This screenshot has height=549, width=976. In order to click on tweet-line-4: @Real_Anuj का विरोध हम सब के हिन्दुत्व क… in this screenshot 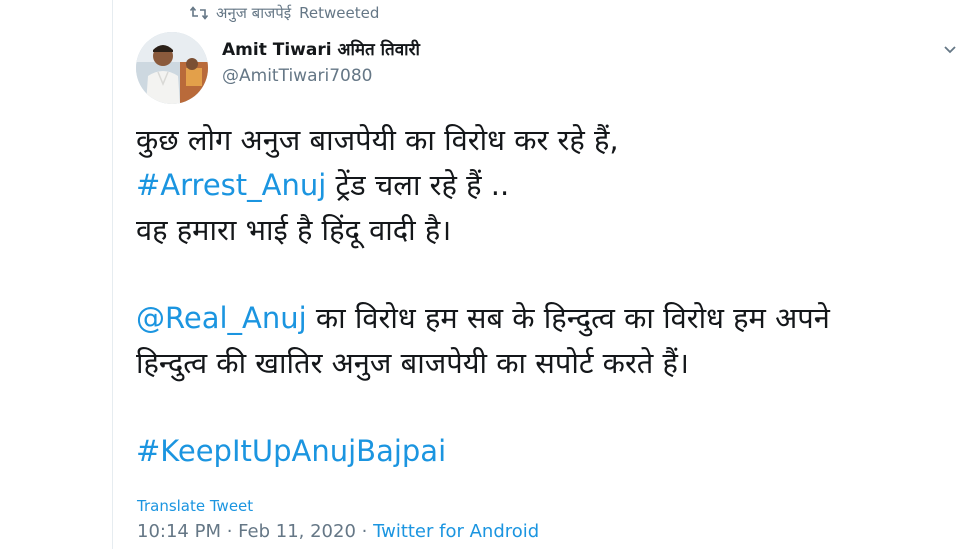, I will do `click(546, 318)`.